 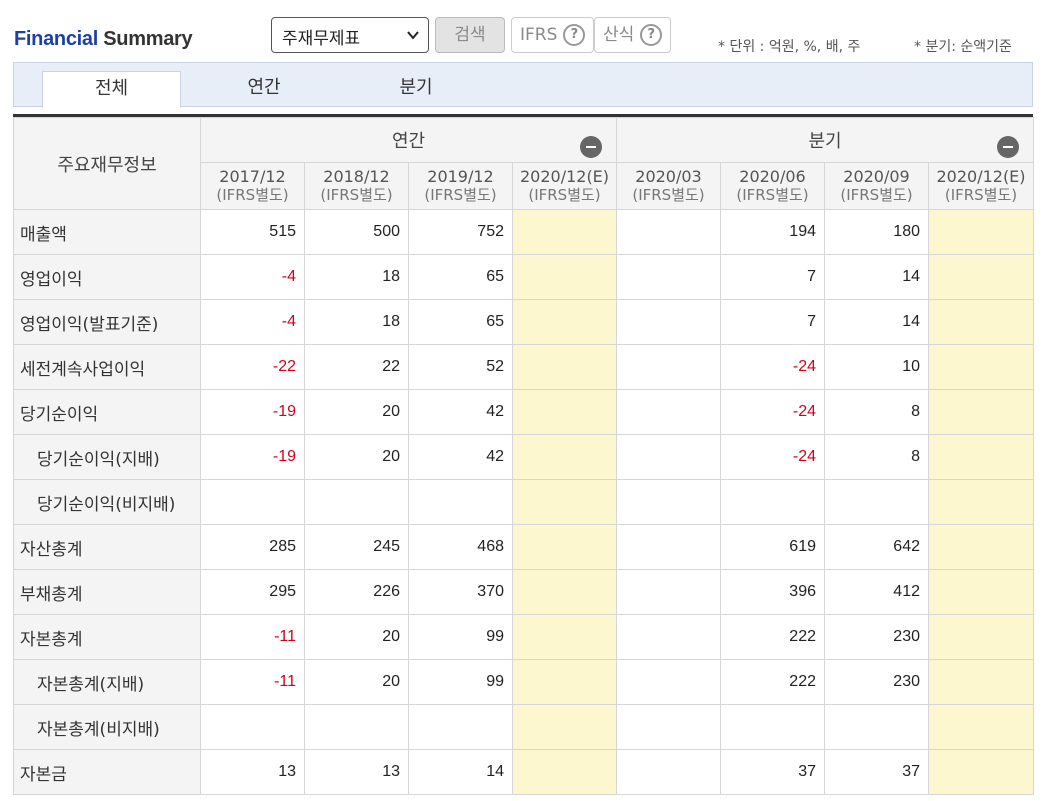 What do you see at coordinates (252, 412) in the screenshot?
I see `table-cell: -19` at bounding box center [252, 412].